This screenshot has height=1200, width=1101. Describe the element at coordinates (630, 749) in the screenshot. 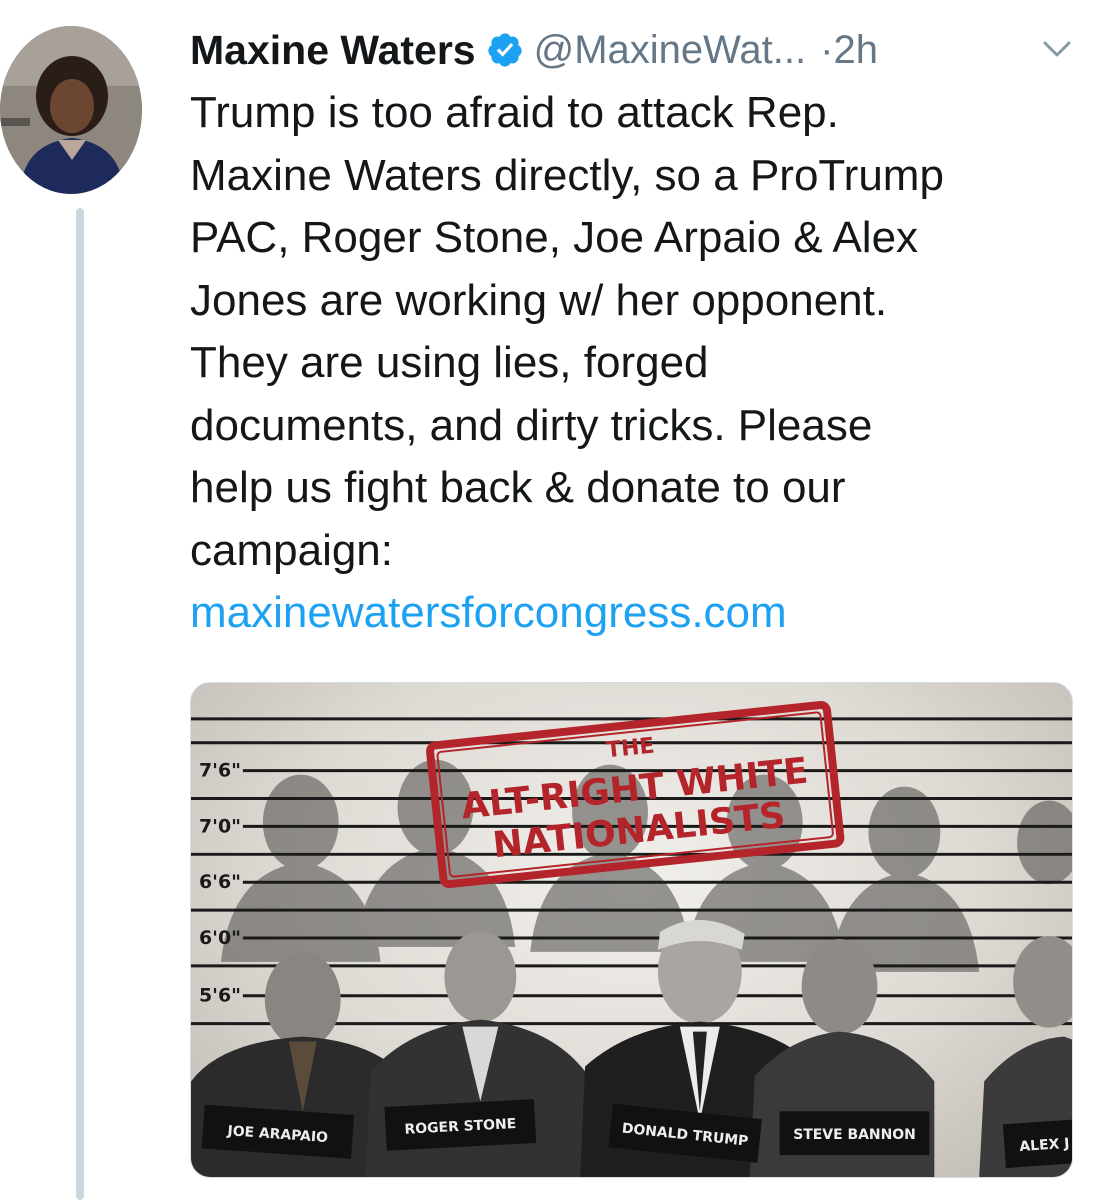

I see `stamp-top-text: THE` at that location.